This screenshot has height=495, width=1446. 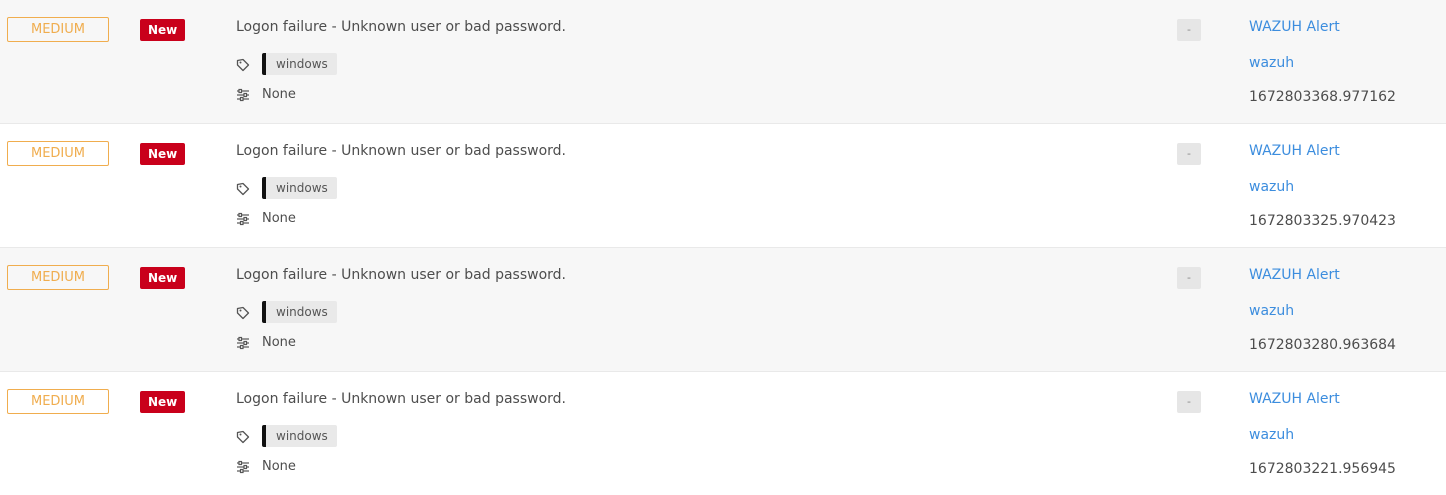 What do you see at coordinates (1322, 221) in the screenshot?
I see `alert-reference: 1672803325.970423` at bounding box center [1322, 221].